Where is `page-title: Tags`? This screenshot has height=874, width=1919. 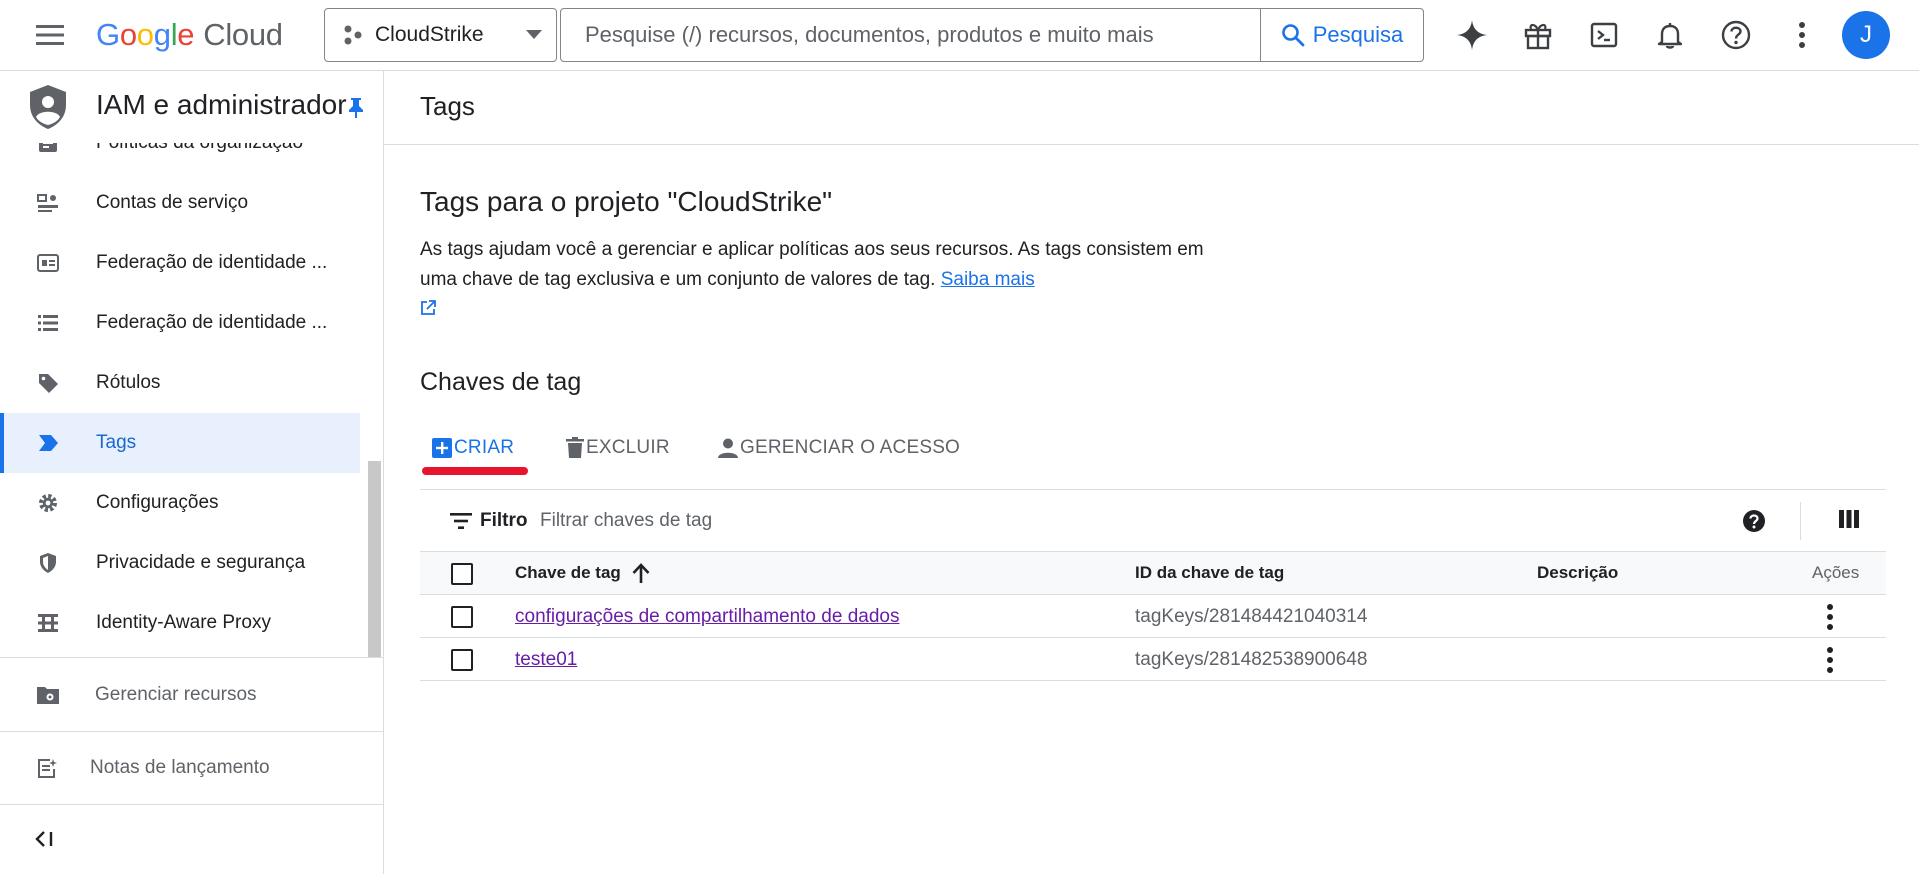 page-title: Tags is located at coordinates (447, 106).